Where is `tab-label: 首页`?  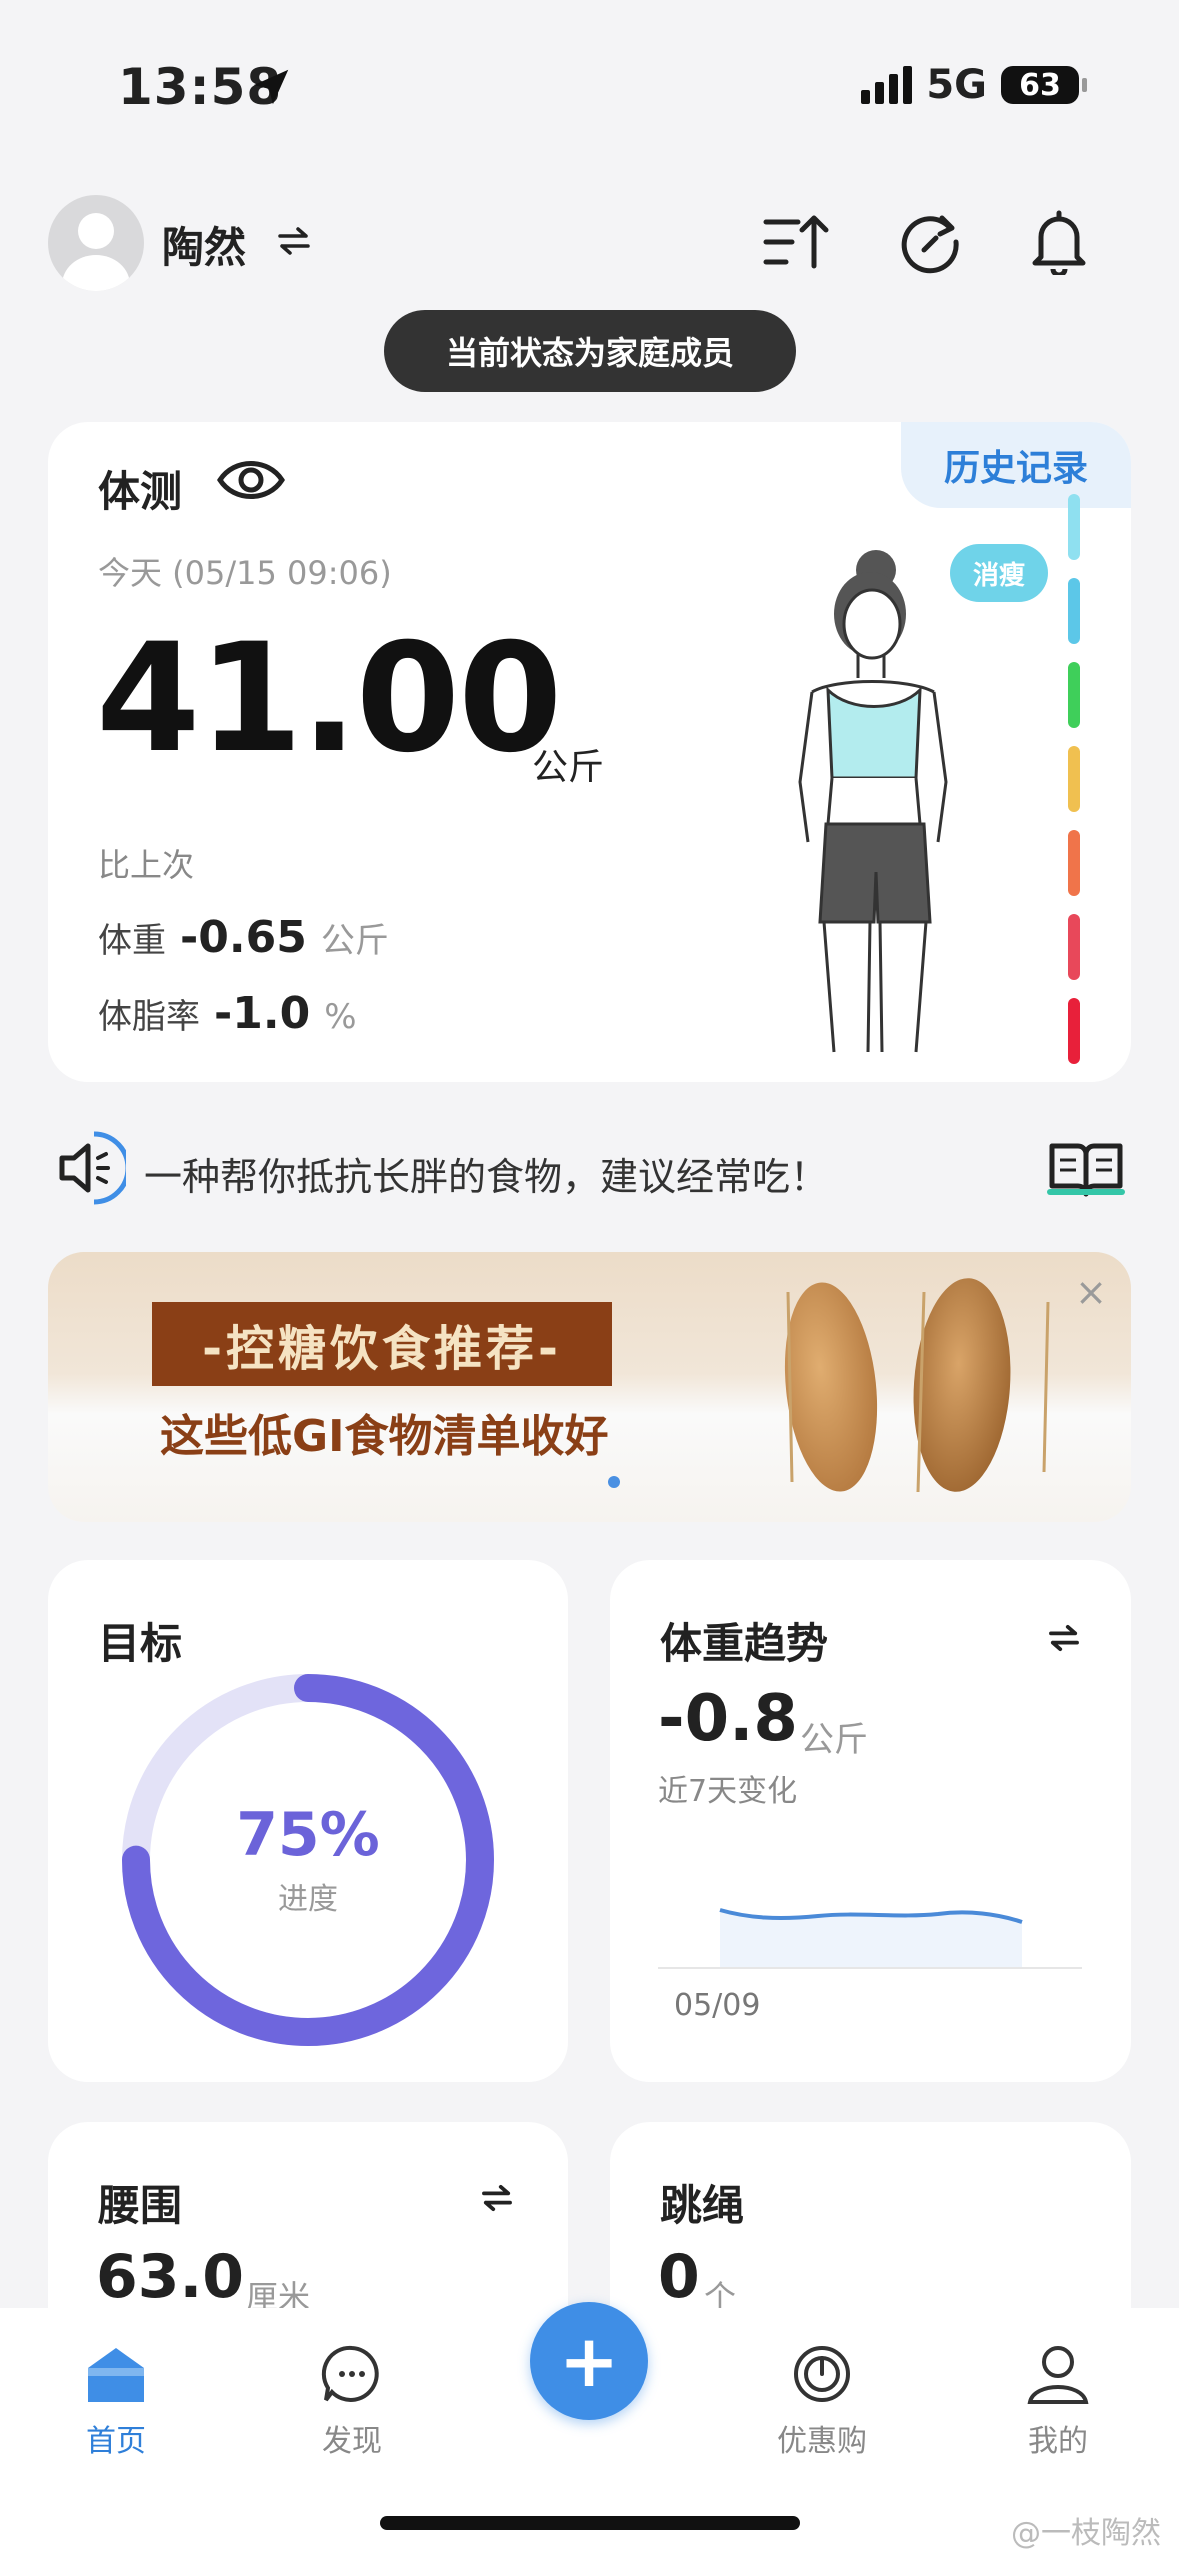 tab-label: 首页 is located at coordinates (116, 2441).